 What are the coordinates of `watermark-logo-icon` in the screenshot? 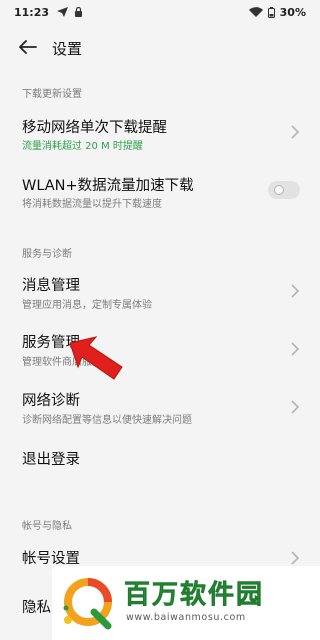 It's located at (87, 604).